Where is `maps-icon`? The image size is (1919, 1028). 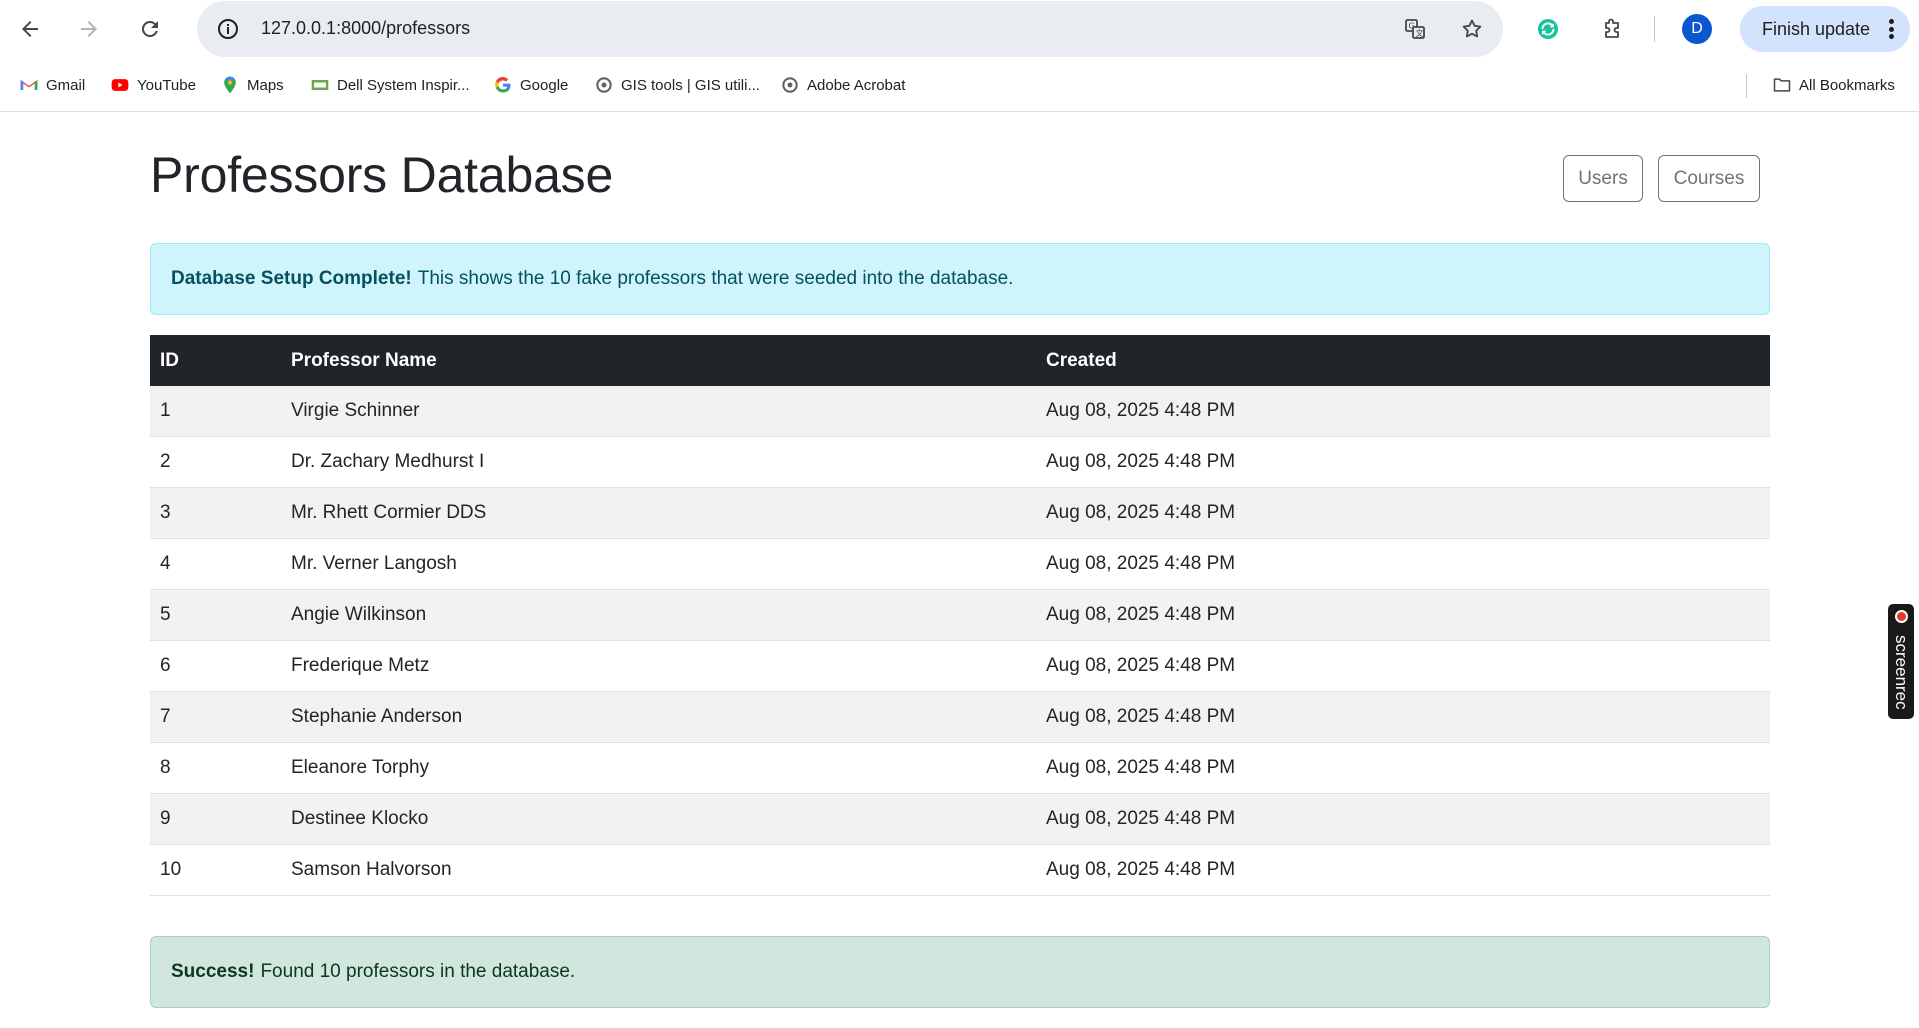
maps-icon is located at coordinates (230, 85).